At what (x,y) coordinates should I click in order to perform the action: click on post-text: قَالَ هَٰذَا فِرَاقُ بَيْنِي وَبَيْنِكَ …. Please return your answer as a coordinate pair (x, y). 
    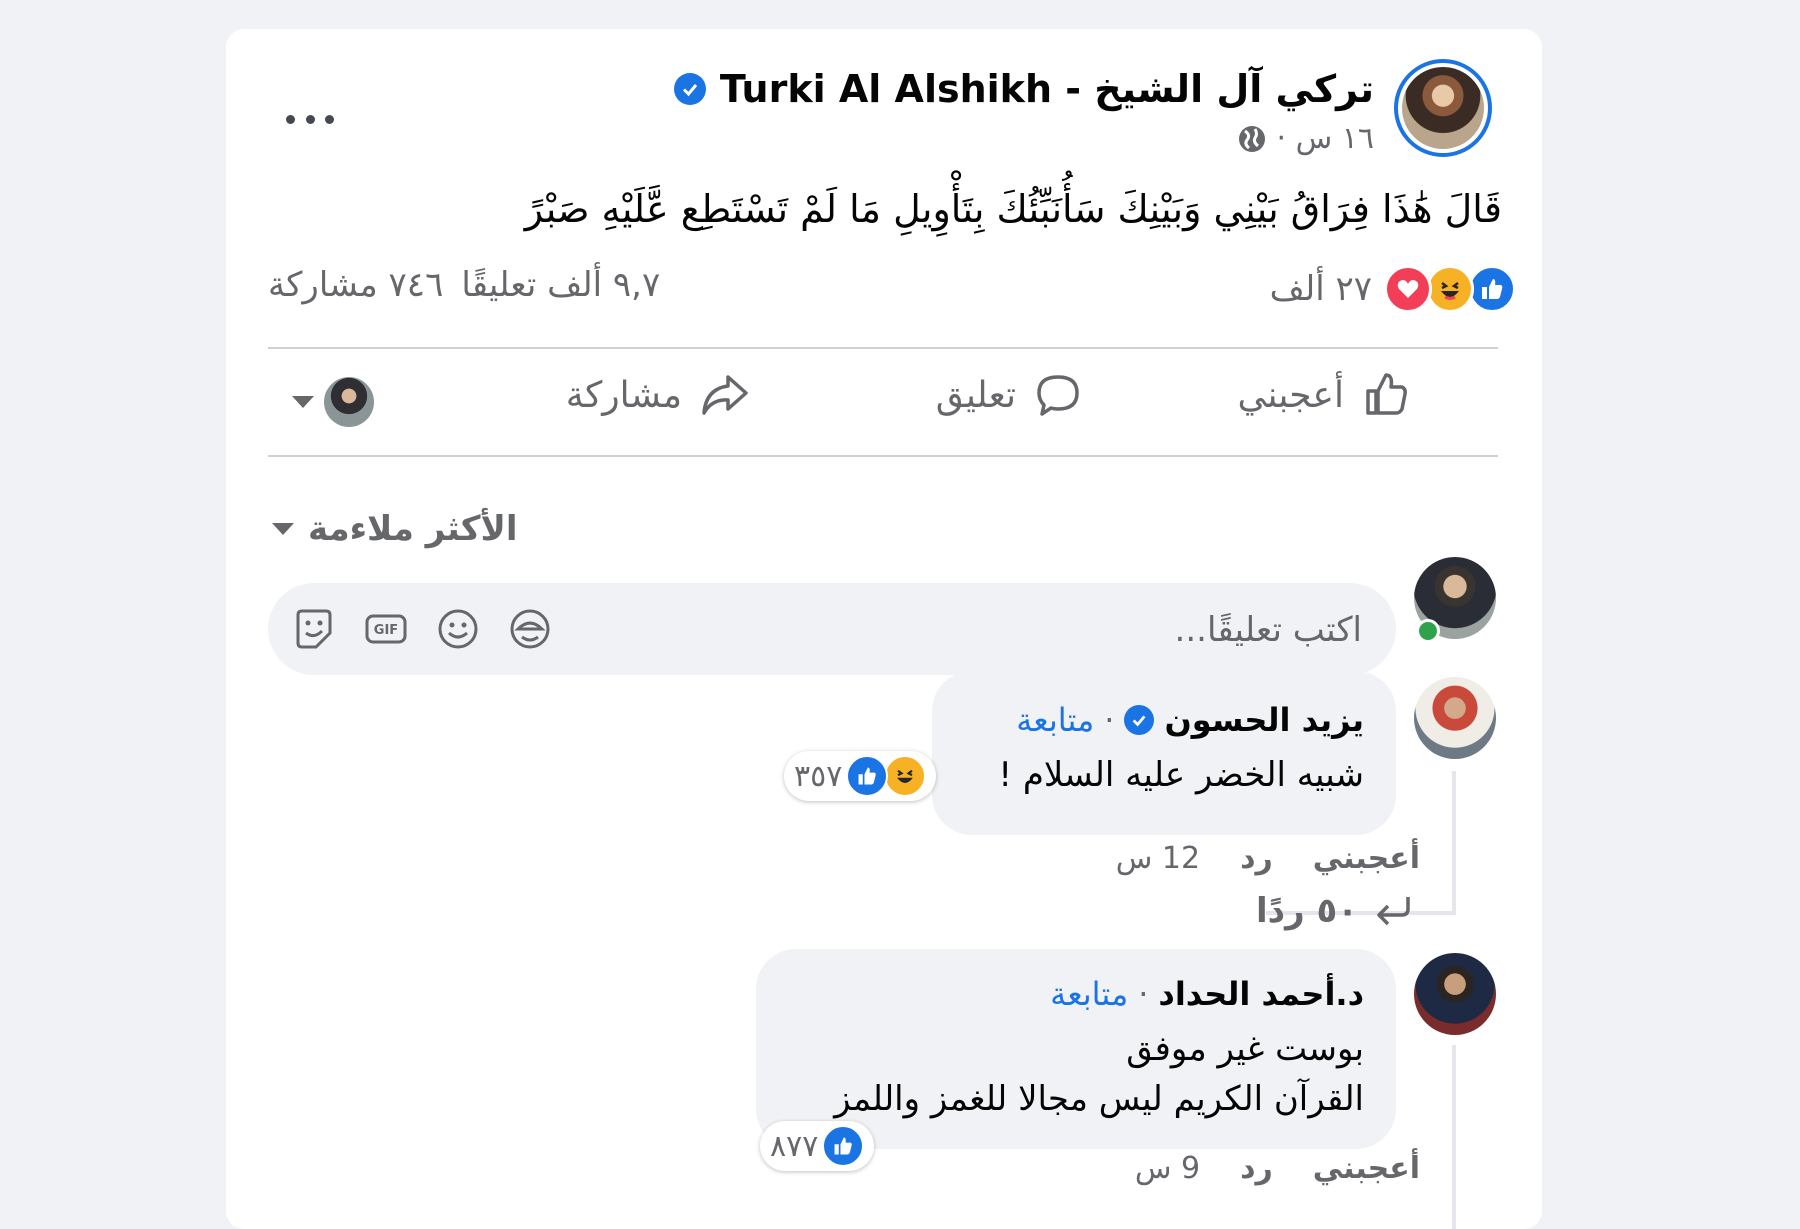
    Looking at the image, I should click on (1013, 209).